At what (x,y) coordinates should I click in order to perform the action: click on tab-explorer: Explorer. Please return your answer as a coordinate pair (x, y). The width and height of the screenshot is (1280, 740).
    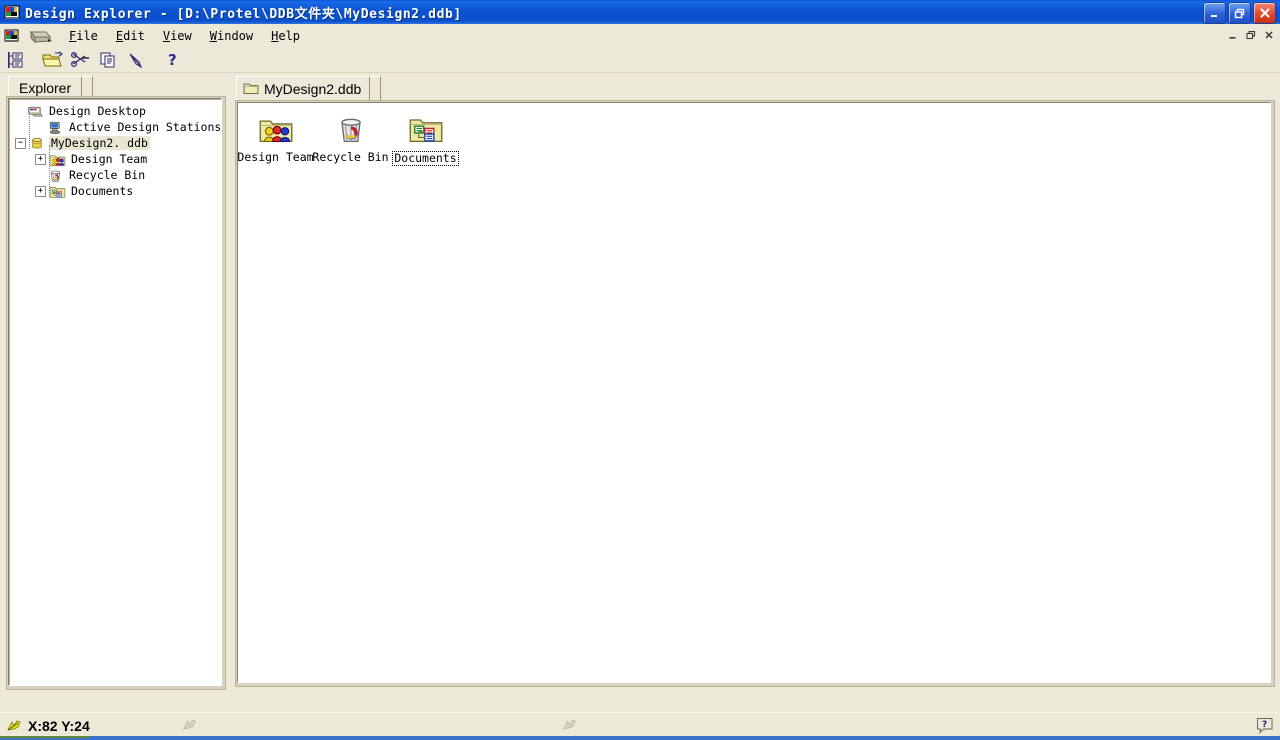
    Looking at the image, I should click on (45, 87).